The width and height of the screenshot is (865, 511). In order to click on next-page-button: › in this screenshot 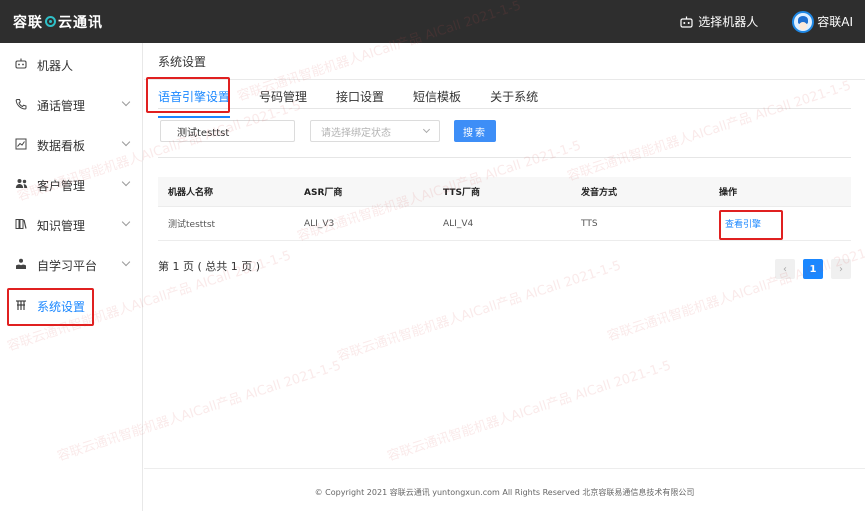, I will do `click(841, 269)`.